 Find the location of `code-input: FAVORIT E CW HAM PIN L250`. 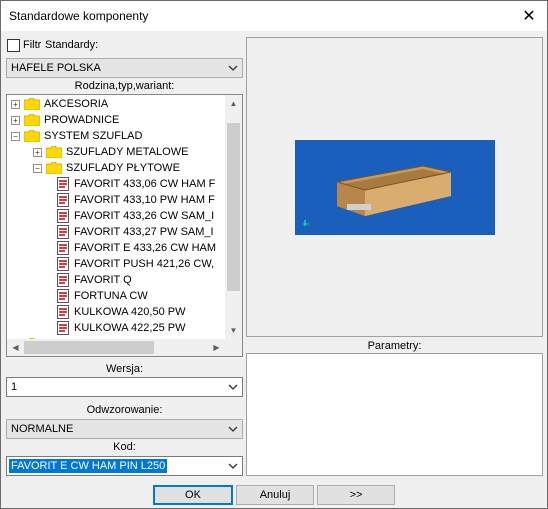

code-input: FAVORIT E CW HAM PIN L250 is located at coordinates (124, 466).